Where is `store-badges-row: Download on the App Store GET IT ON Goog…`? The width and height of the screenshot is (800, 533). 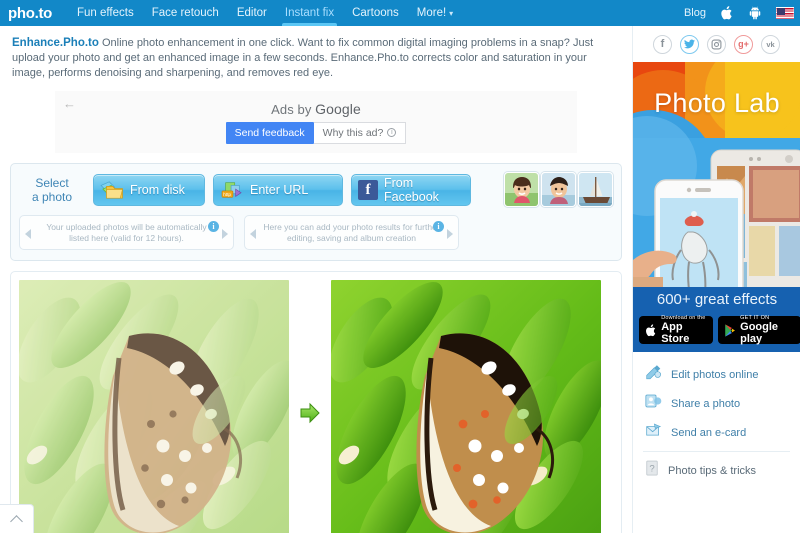 store-badges-row: Download on the App Store GET IT ON Goog… is located at coordinates (719, 330).